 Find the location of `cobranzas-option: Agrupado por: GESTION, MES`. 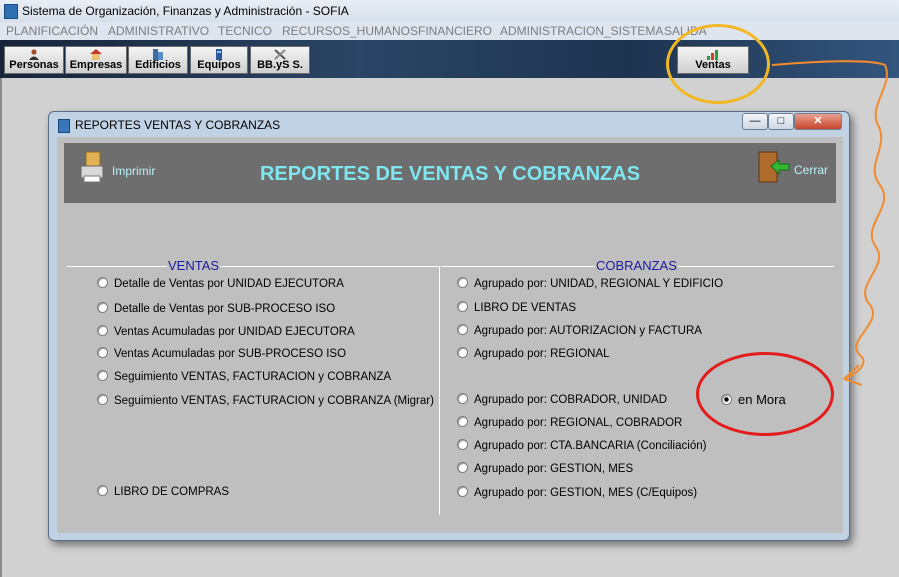

cobranzas-option: Agrupado por: GESTION, MES is located at coordinates (545, 469).